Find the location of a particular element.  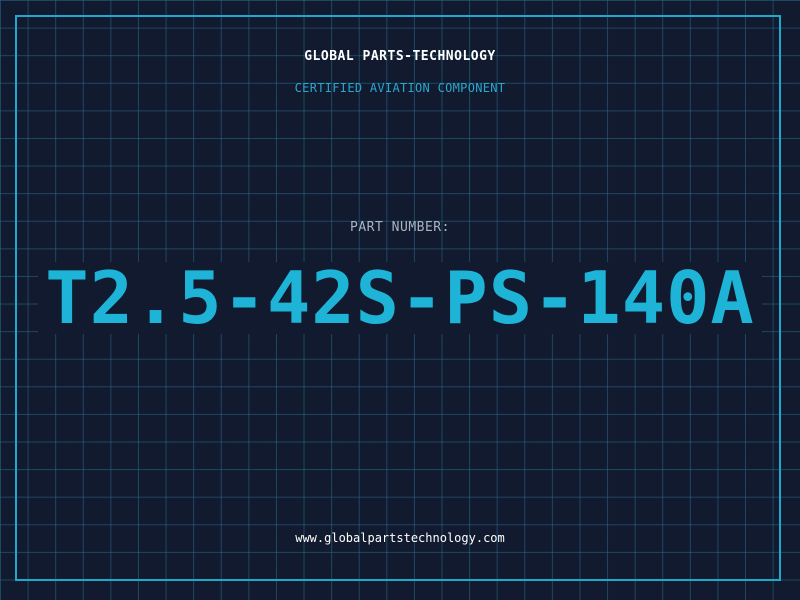

part-number-label: PART NUMBER: is located at coordinates (400, 227).